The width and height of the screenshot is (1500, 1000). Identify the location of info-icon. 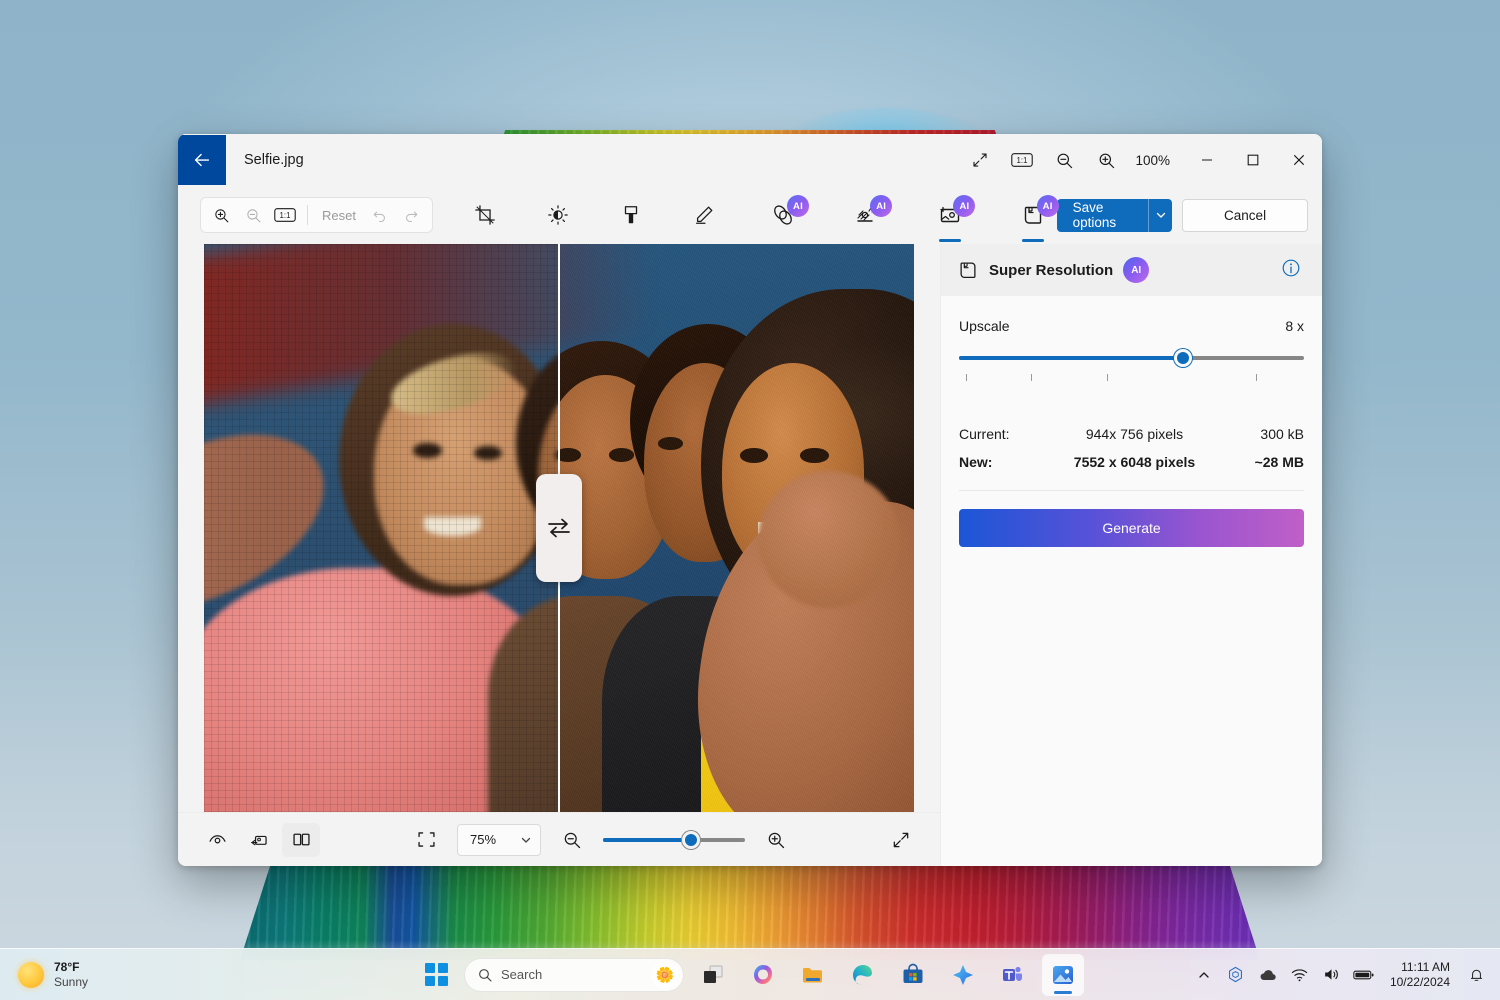
(1293, 270).